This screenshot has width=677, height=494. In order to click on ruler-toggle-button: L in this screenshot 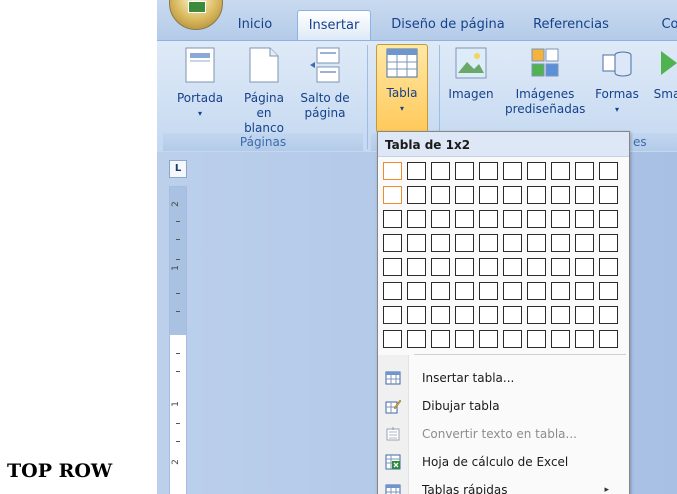, I will do `click(178, 169)`.